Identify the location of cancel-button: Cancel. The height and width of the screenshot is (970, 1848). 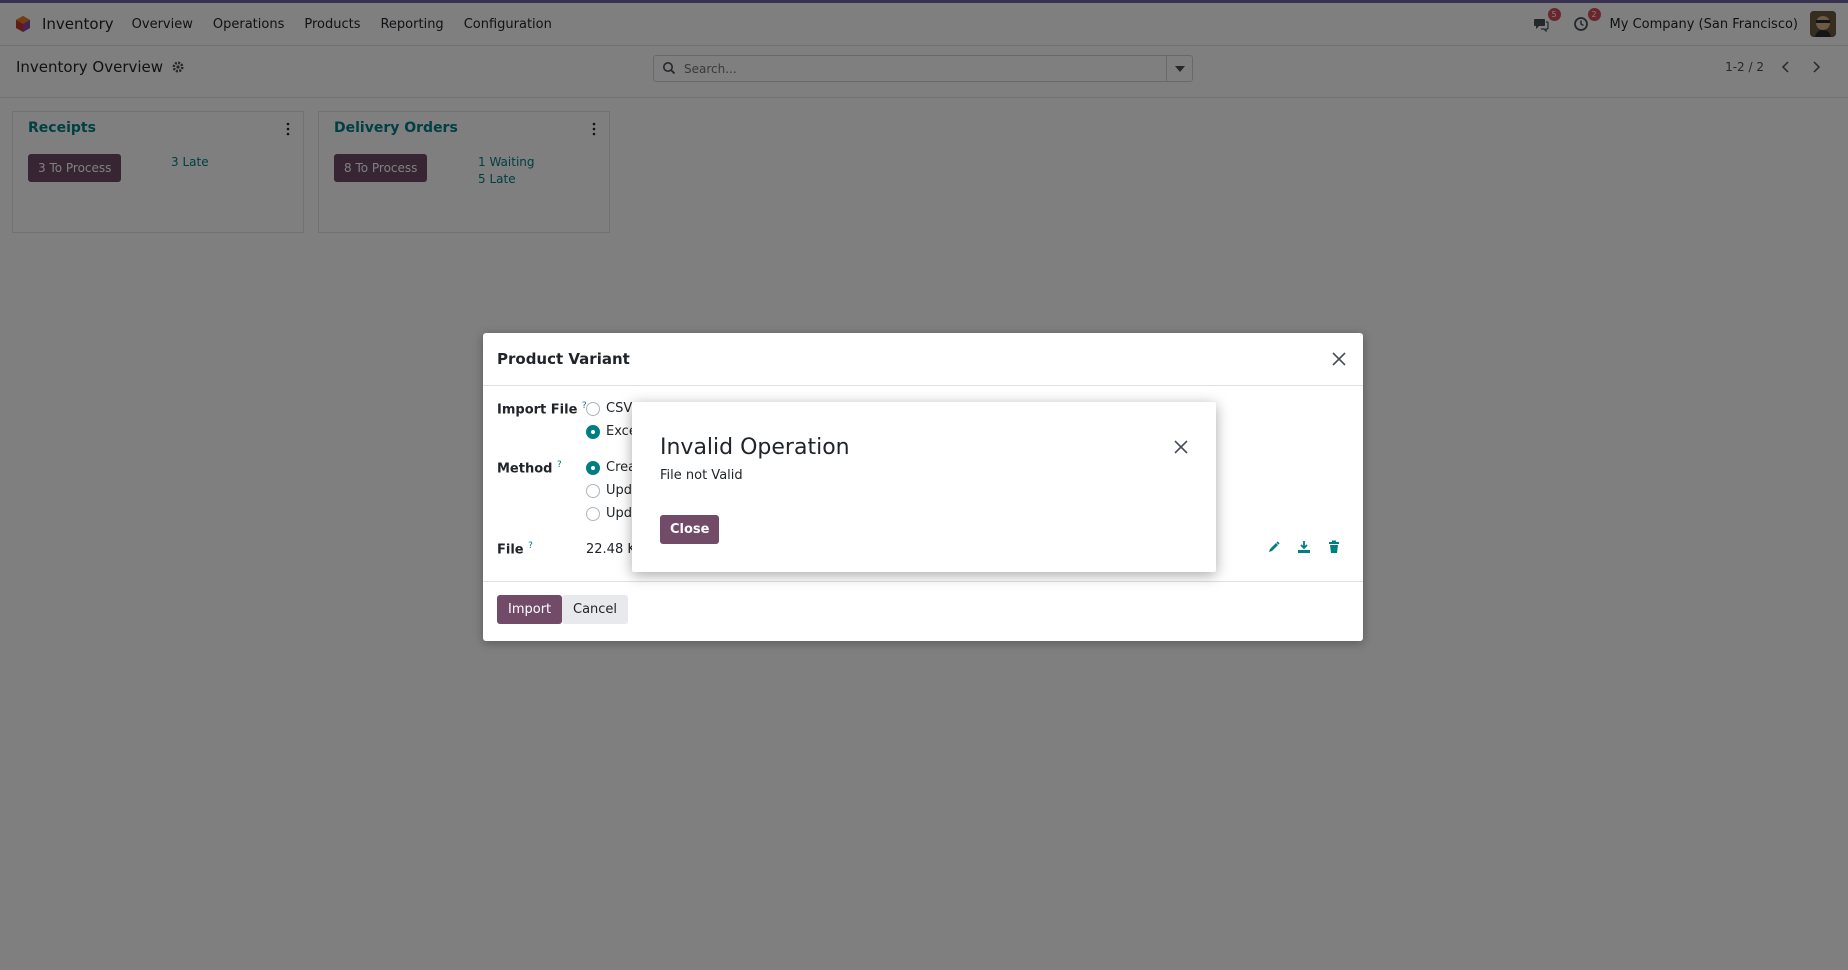
(595, 609).